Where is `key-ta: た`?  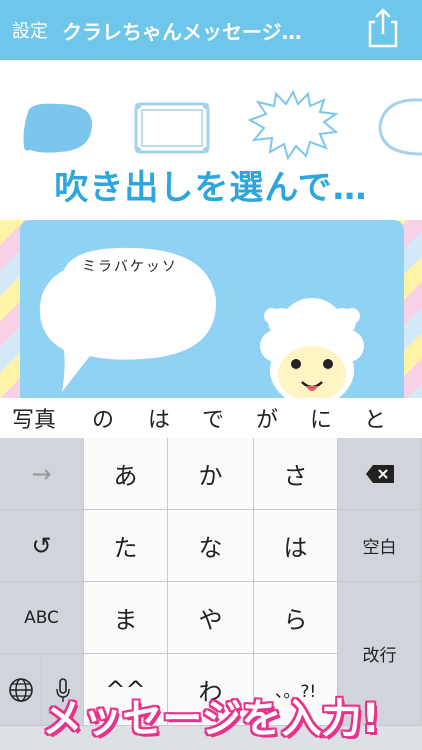
key-ta: た is located at coordinates (126, 546).